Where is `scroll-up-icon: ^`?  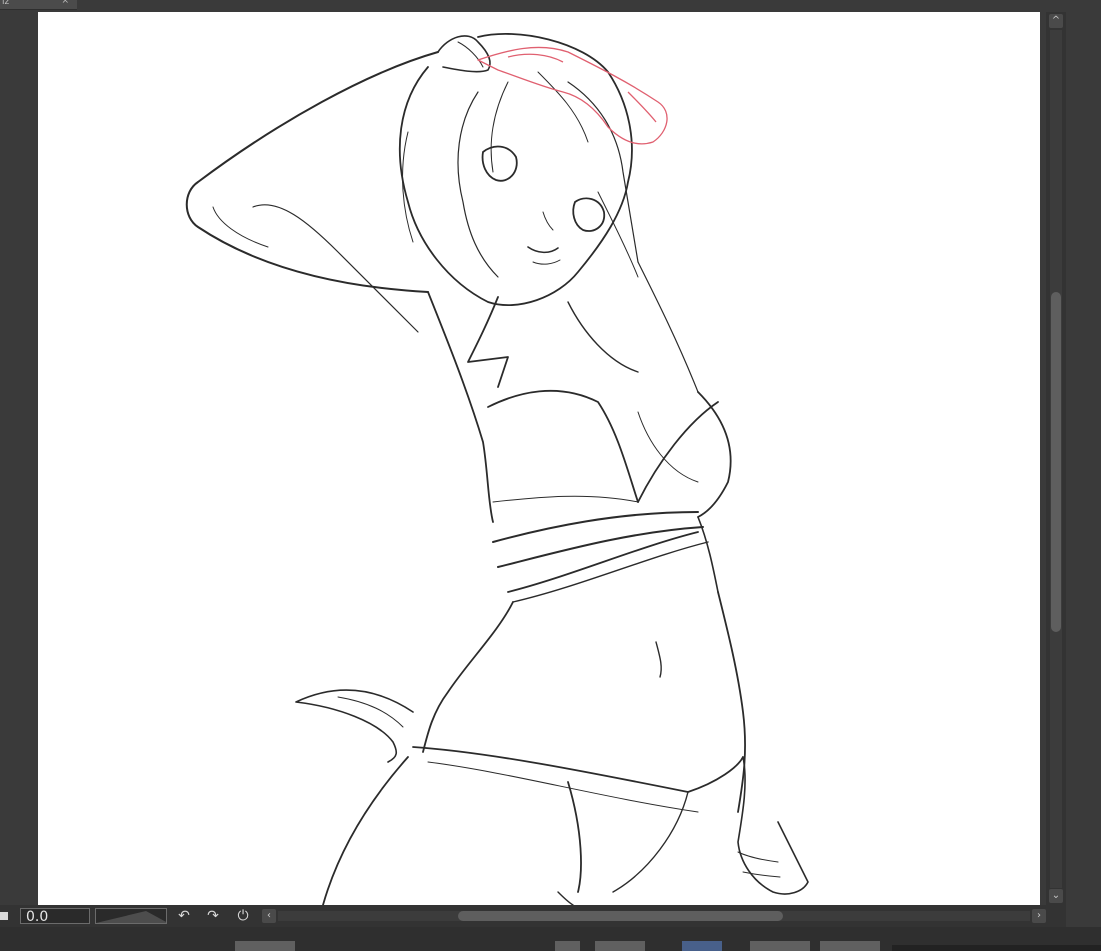 scroll-up-icon: ^ is located at coordinates (1056, 21).